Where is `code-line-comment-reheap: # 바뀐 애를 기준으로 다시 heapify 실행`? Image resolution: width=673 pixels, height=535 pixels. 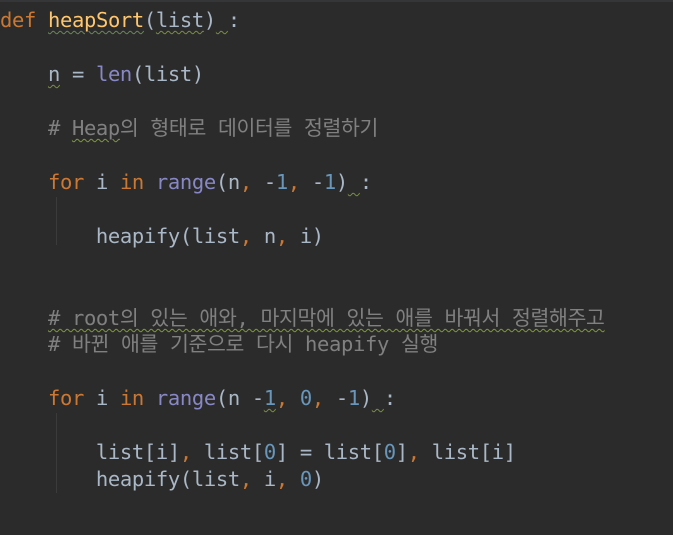
code-line-comment-reheap: # 바뀐 애를 기준으로 다시 heapify 실행 is located at coordinates (219, 344).